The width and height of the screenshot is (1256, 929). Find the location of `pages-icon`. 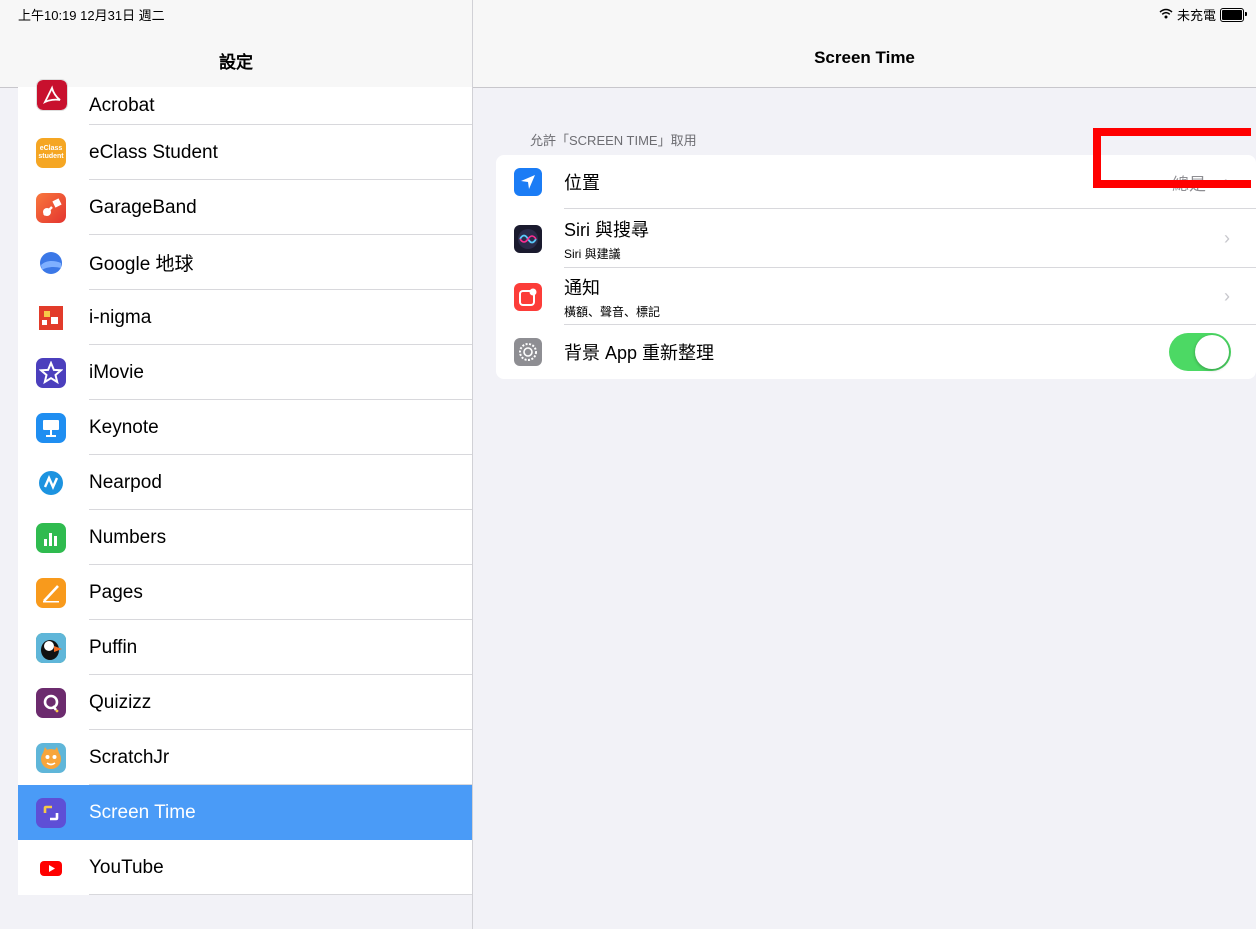

pages-icon is located at coordinates (51, 592).